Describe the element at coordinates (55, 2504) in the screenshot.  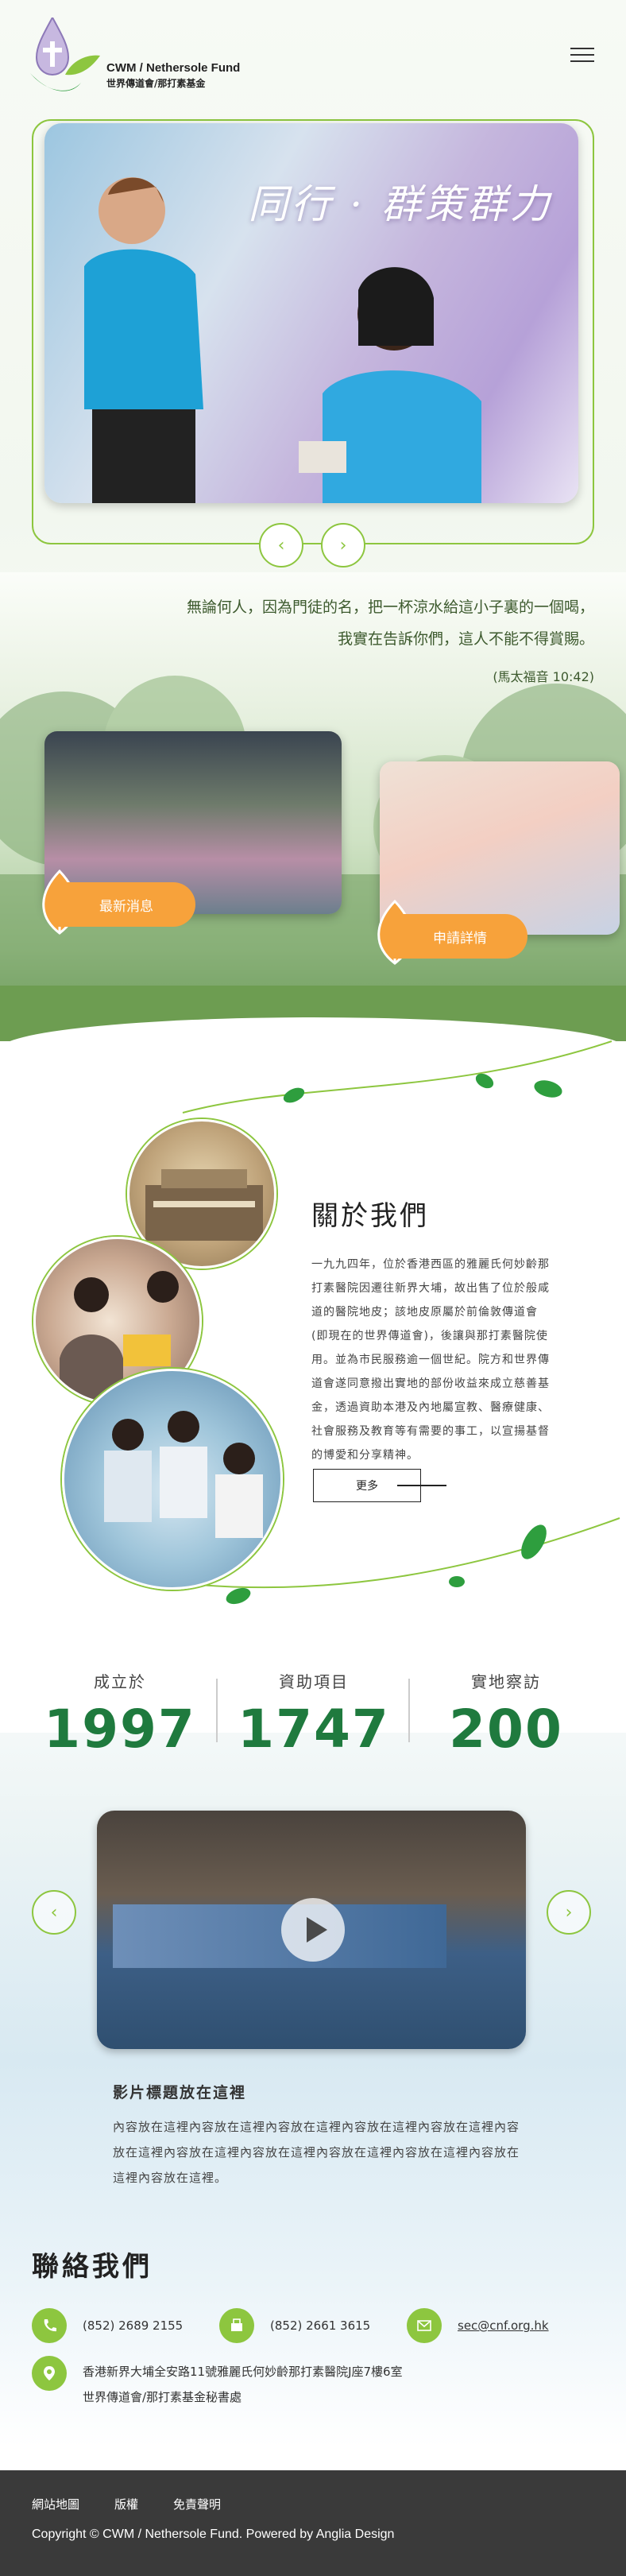
I see `footer-link-sitemap: 網站地圖` at that location.